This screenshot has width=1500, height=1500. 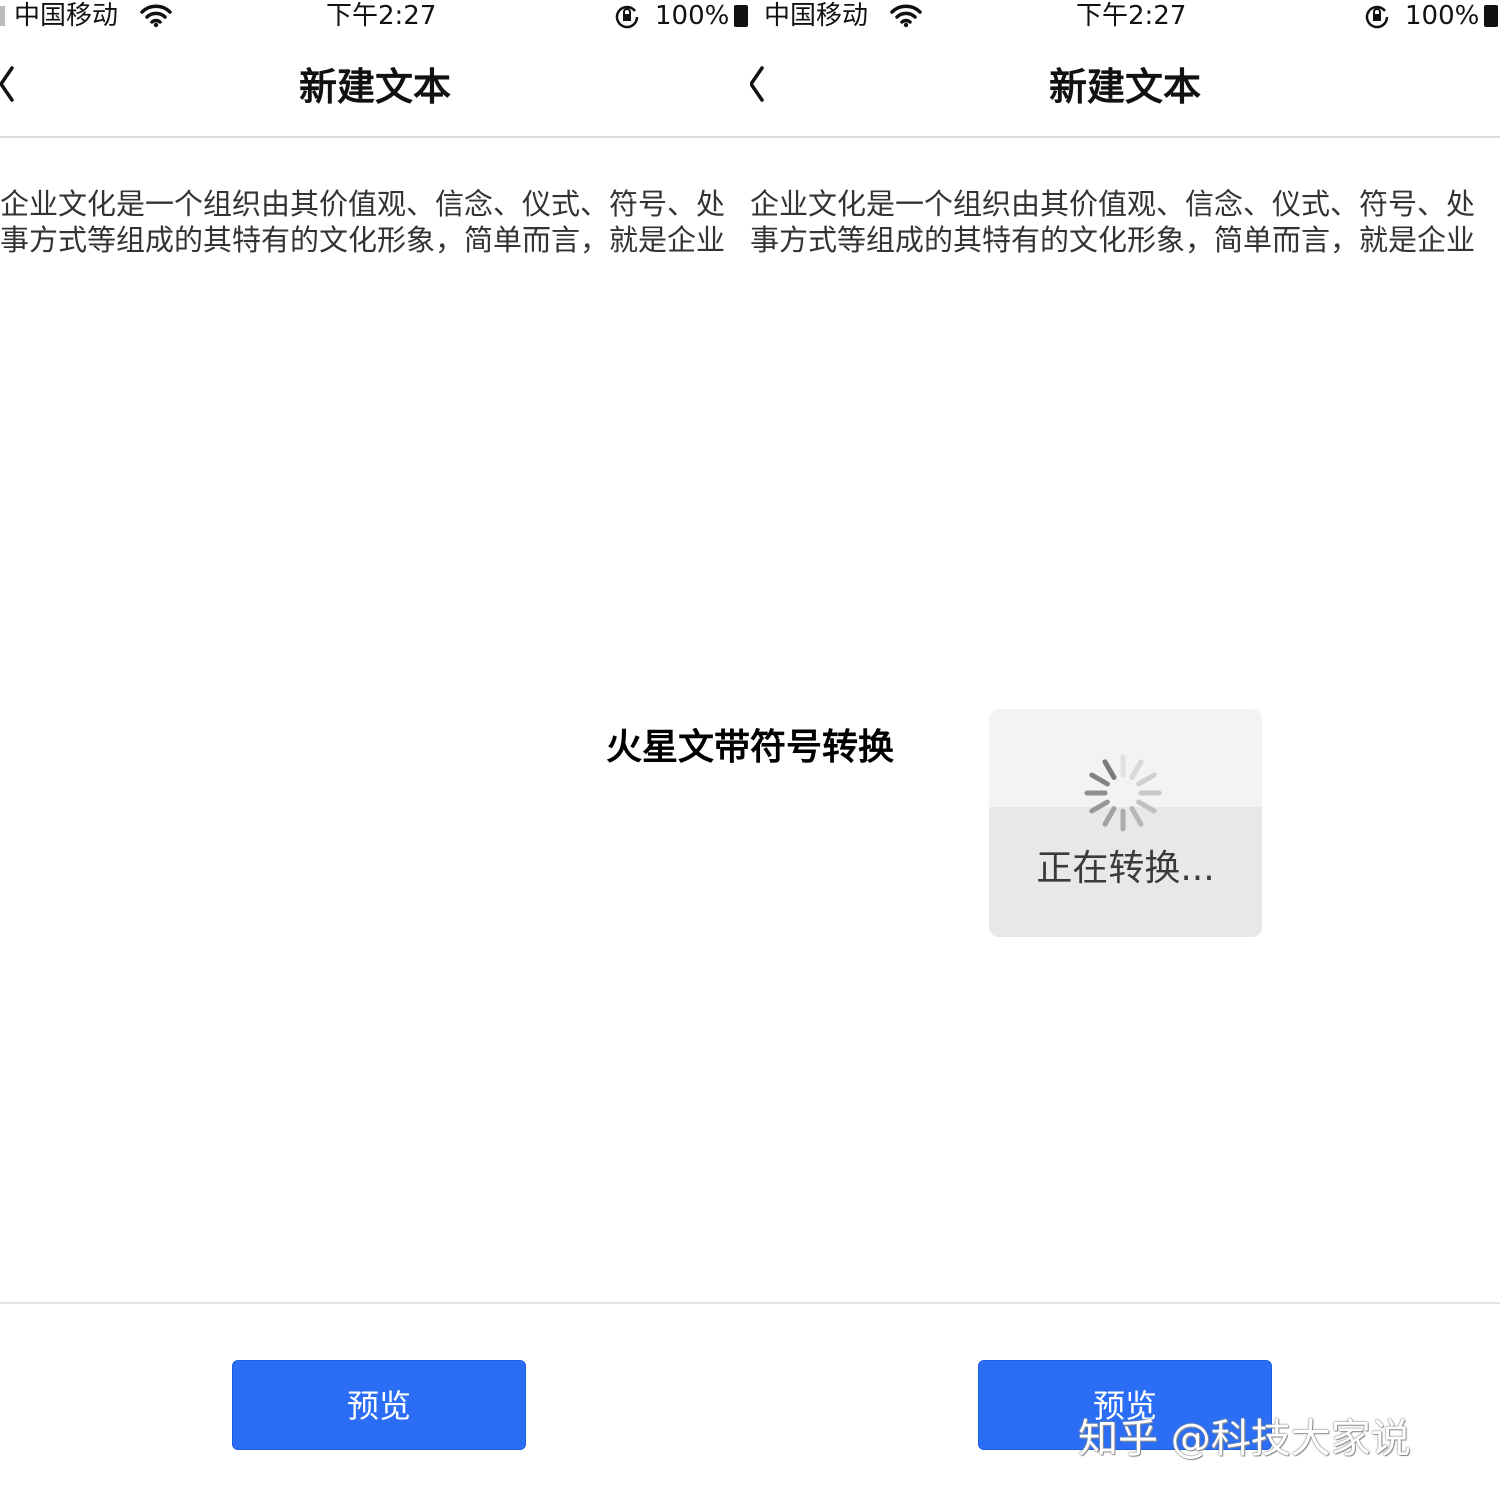 What do you see at coordinates (749, 747) in the screenshot?
I see `overlay-caption: 火星文带符号转换` at bounding box center [749, 747].